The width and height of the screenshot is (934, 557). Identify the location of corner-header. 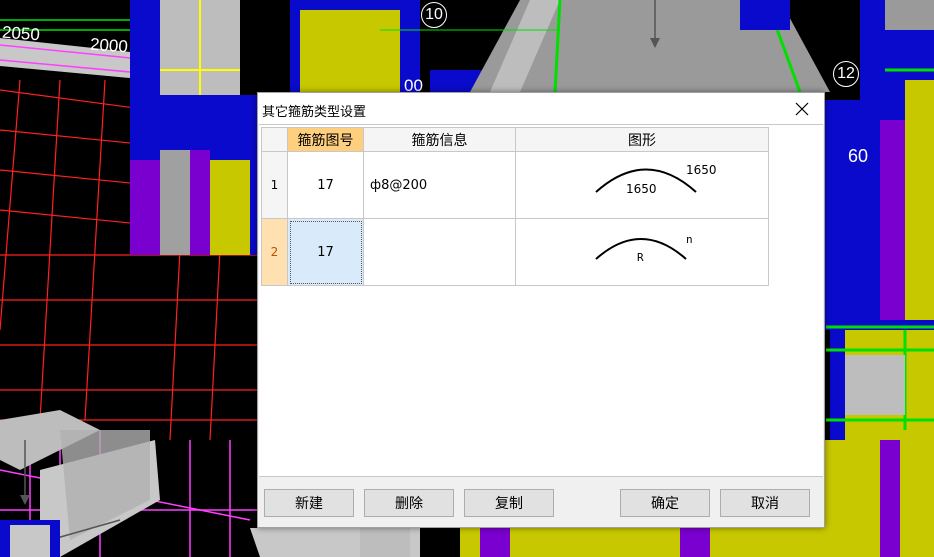
(274, 139).